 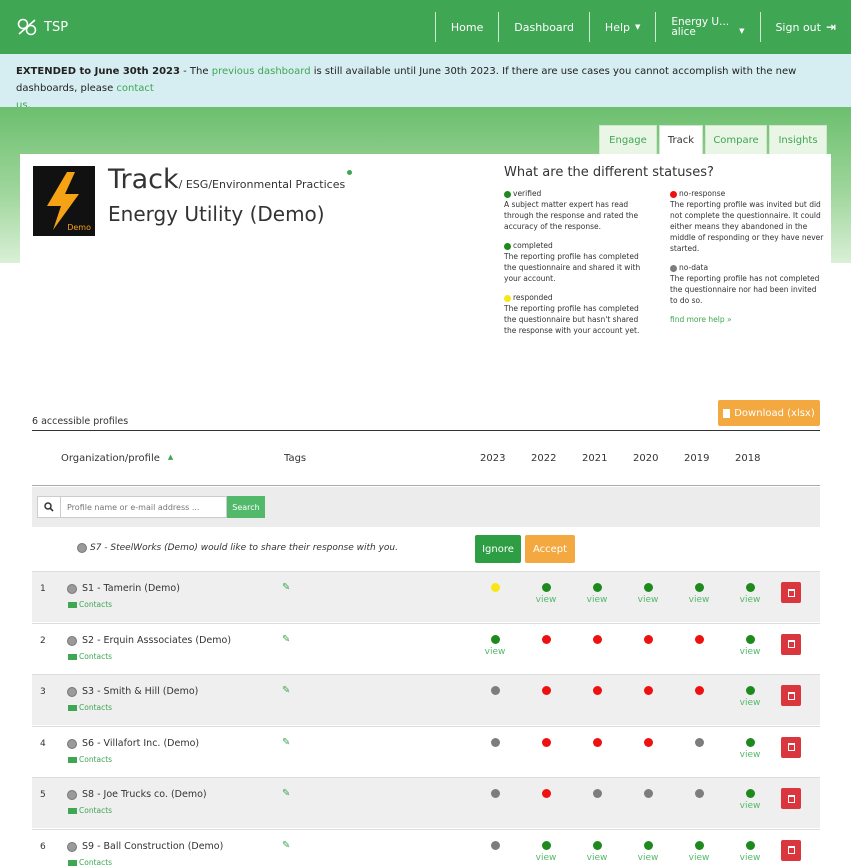 What do you see at coordinates (707, 27) in the screenshot?
I see `nav-account-dropdown: Energy U... alice ▼` at bounding box center [707, 27].